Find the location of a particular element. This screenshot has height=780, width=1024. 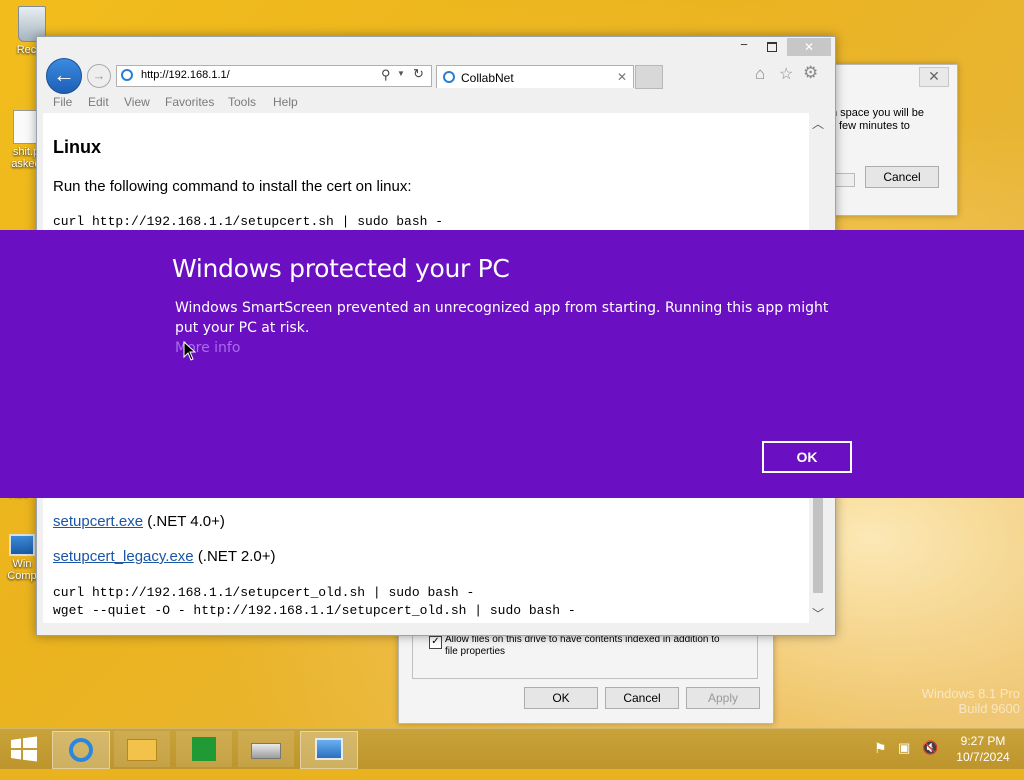

minimize-button: − is located at coordinates (744, 46).